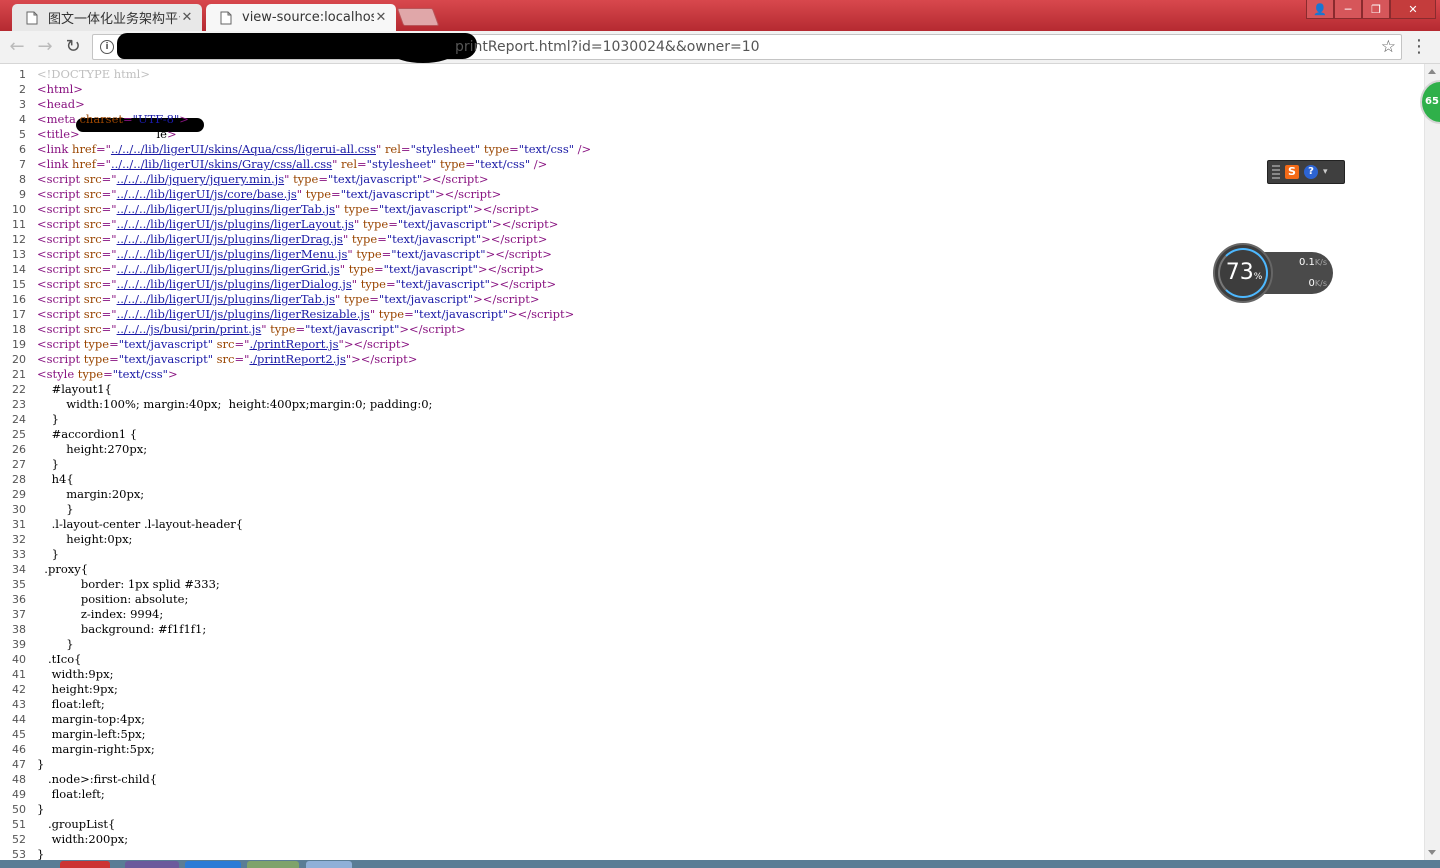 This screenshot has width=1440, height=868. Describe the element at coordinates (63, 569) in the screenshot. I see `line-code: .proxy{` at that location.